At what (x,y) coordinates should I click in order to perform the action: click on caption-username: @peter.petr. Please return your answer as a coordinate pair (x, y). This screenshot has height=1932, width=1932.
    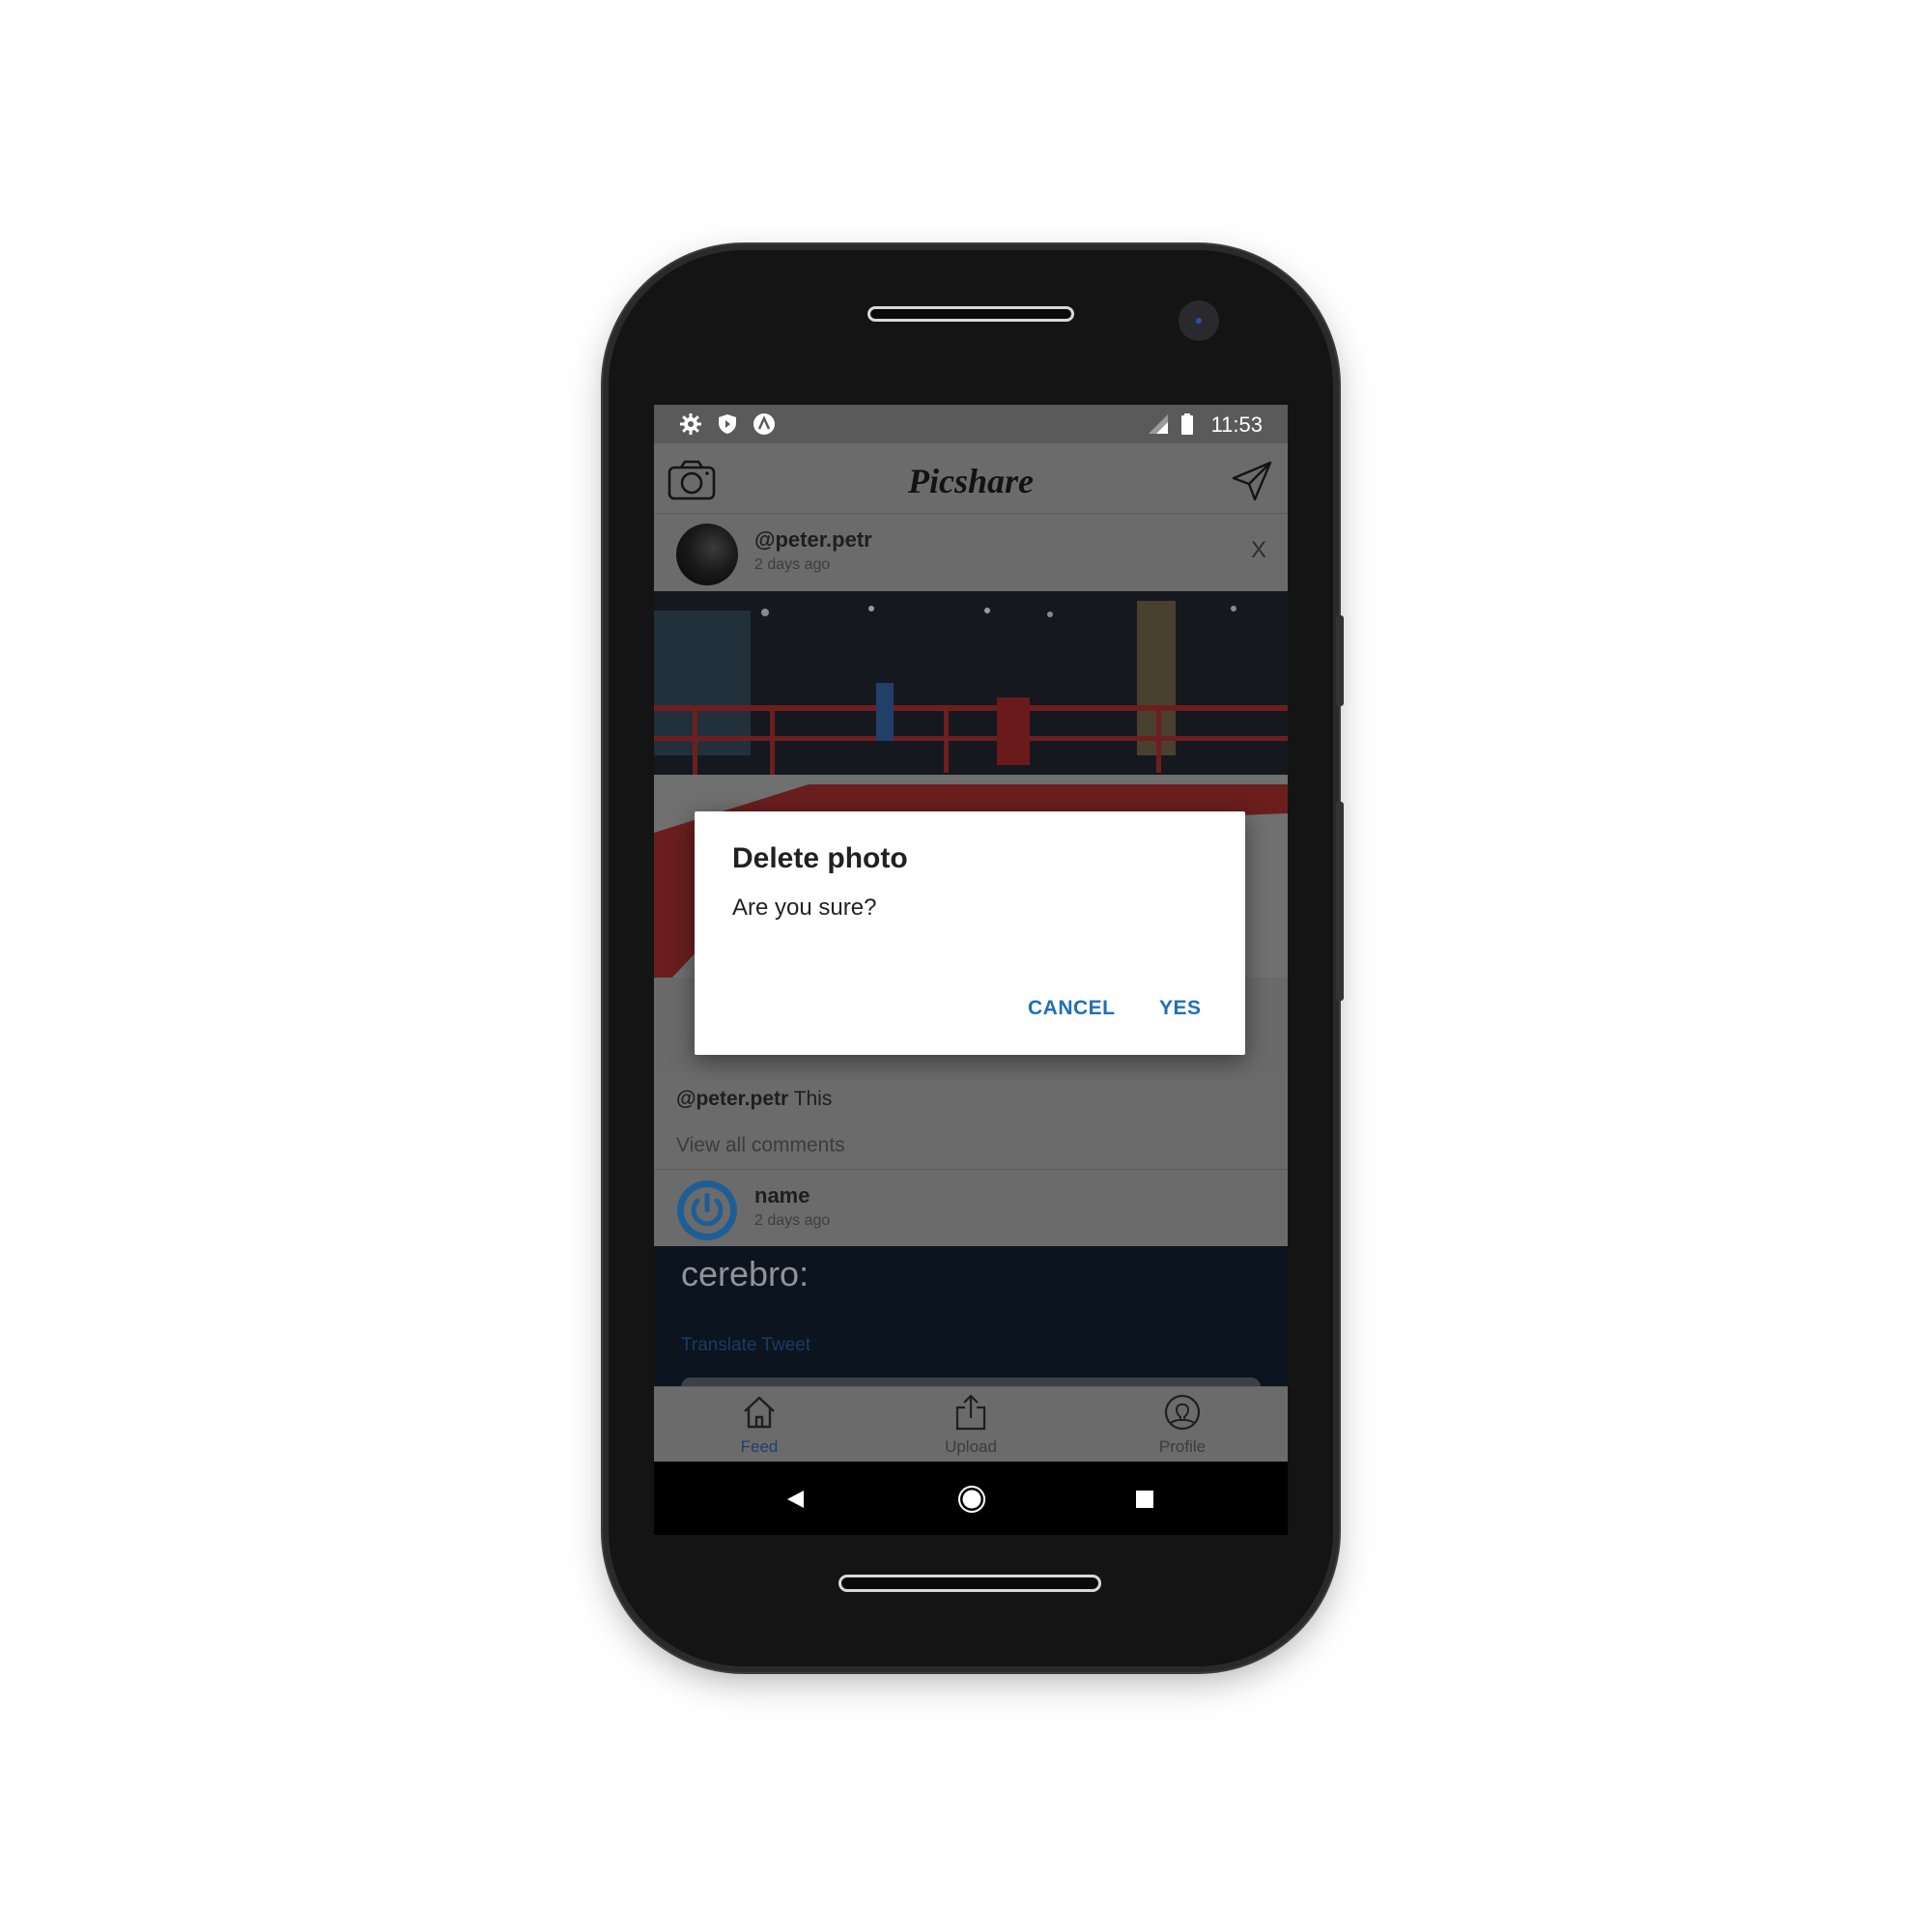
    Looking at the image, I should click on (732, 1099).